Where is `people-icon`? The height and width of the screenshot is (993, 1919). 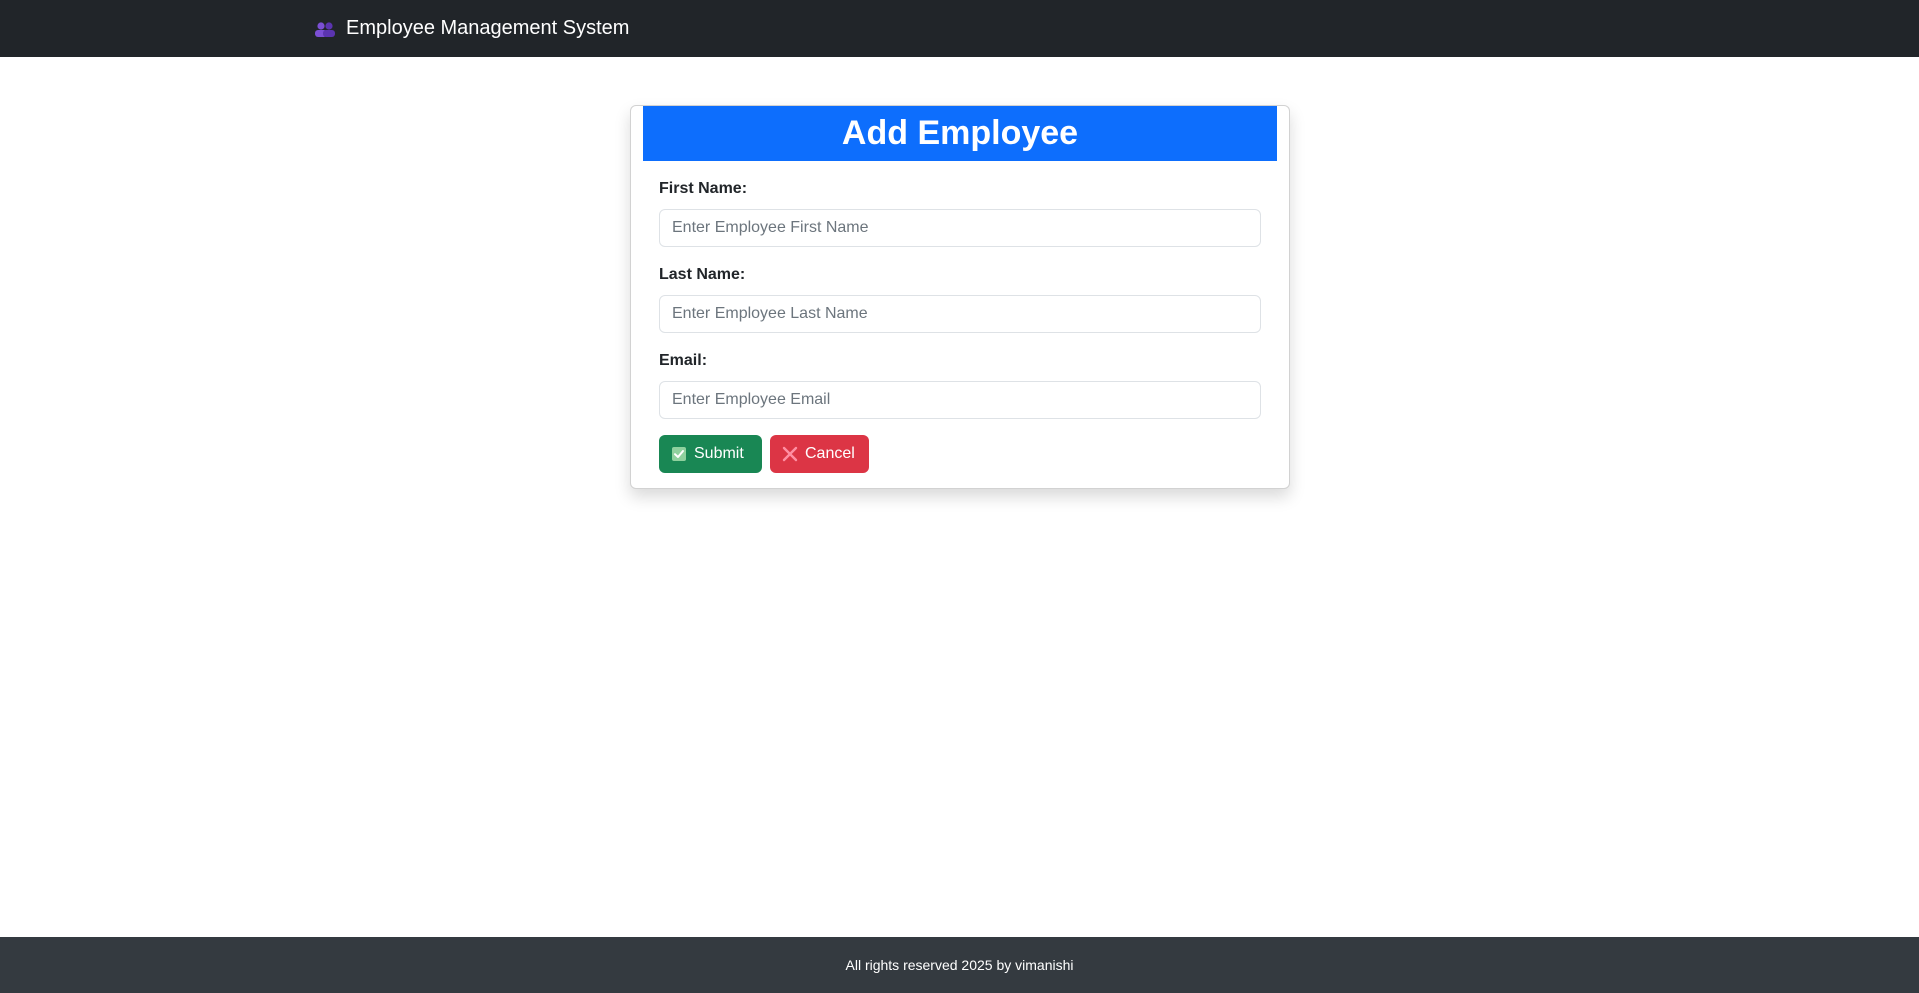 people-icon is located at coordinates (326, 29).